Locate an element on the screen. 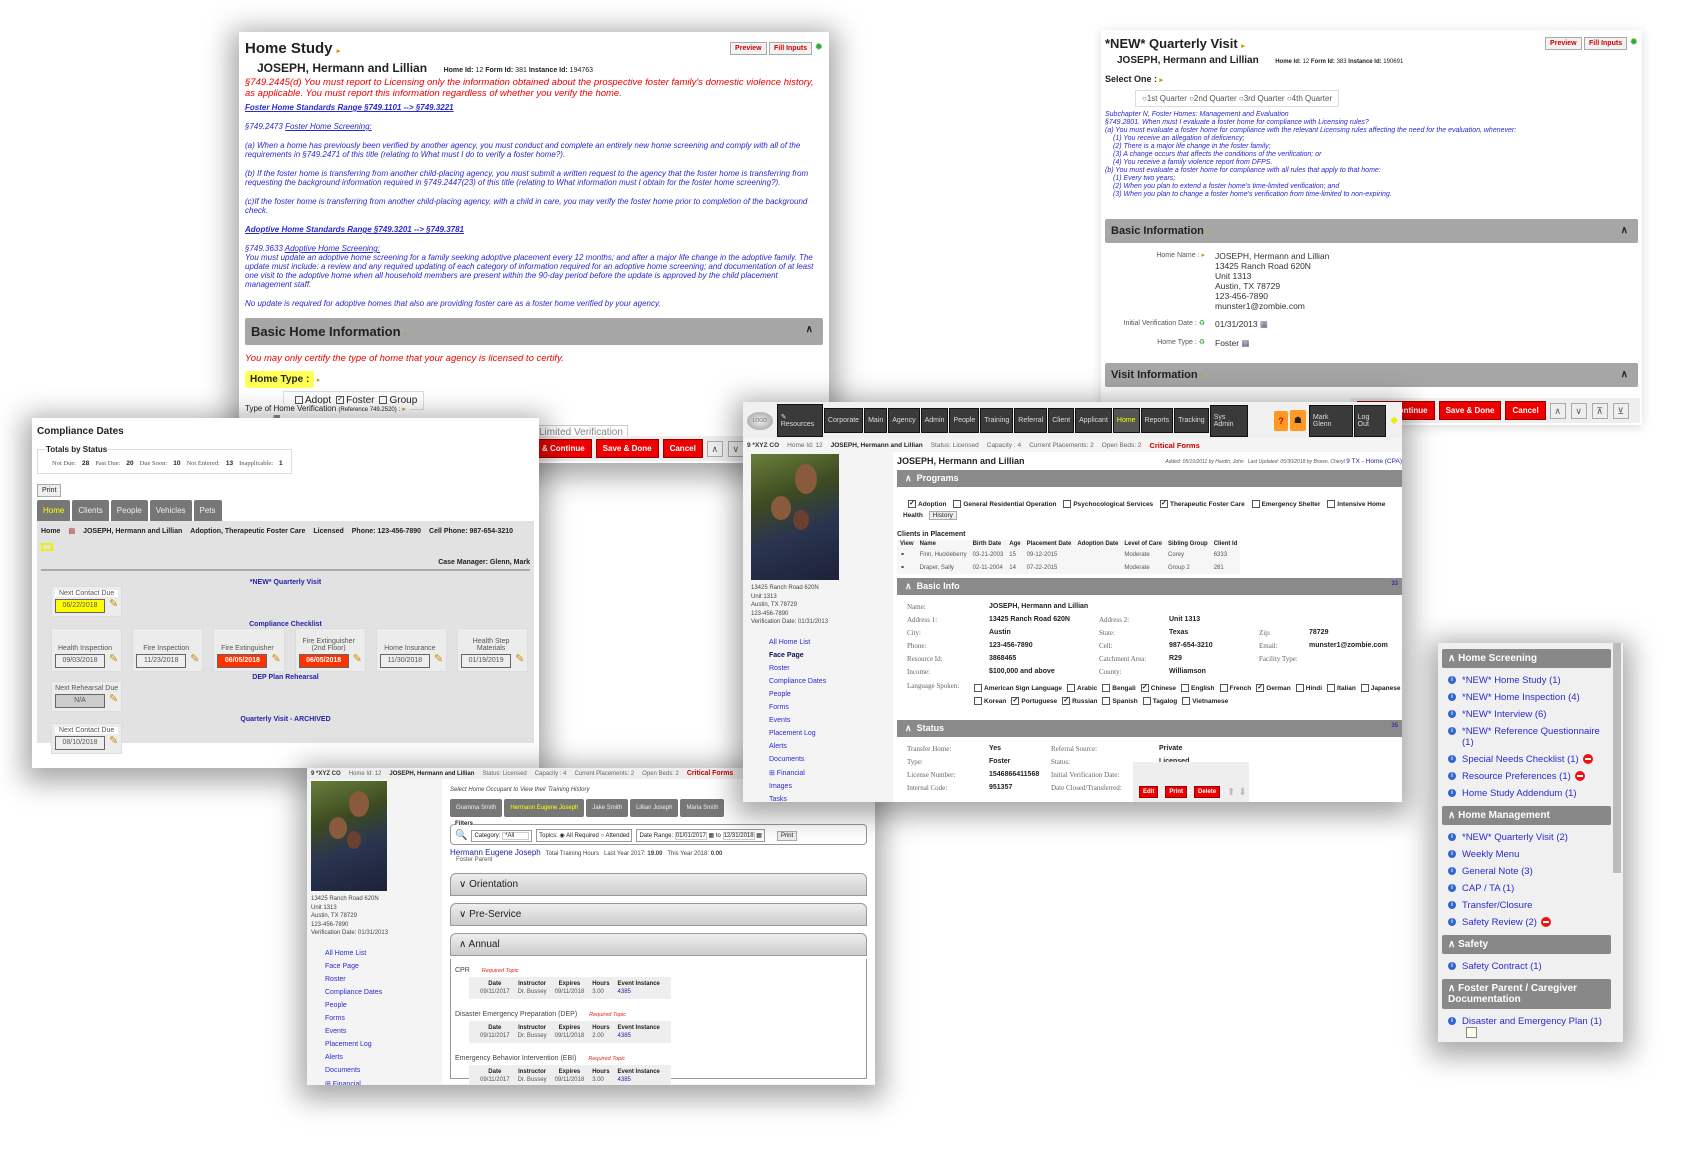 The image size is (1689, 1150). save-done-button: Save & Done is located at coordinates (627, 448).